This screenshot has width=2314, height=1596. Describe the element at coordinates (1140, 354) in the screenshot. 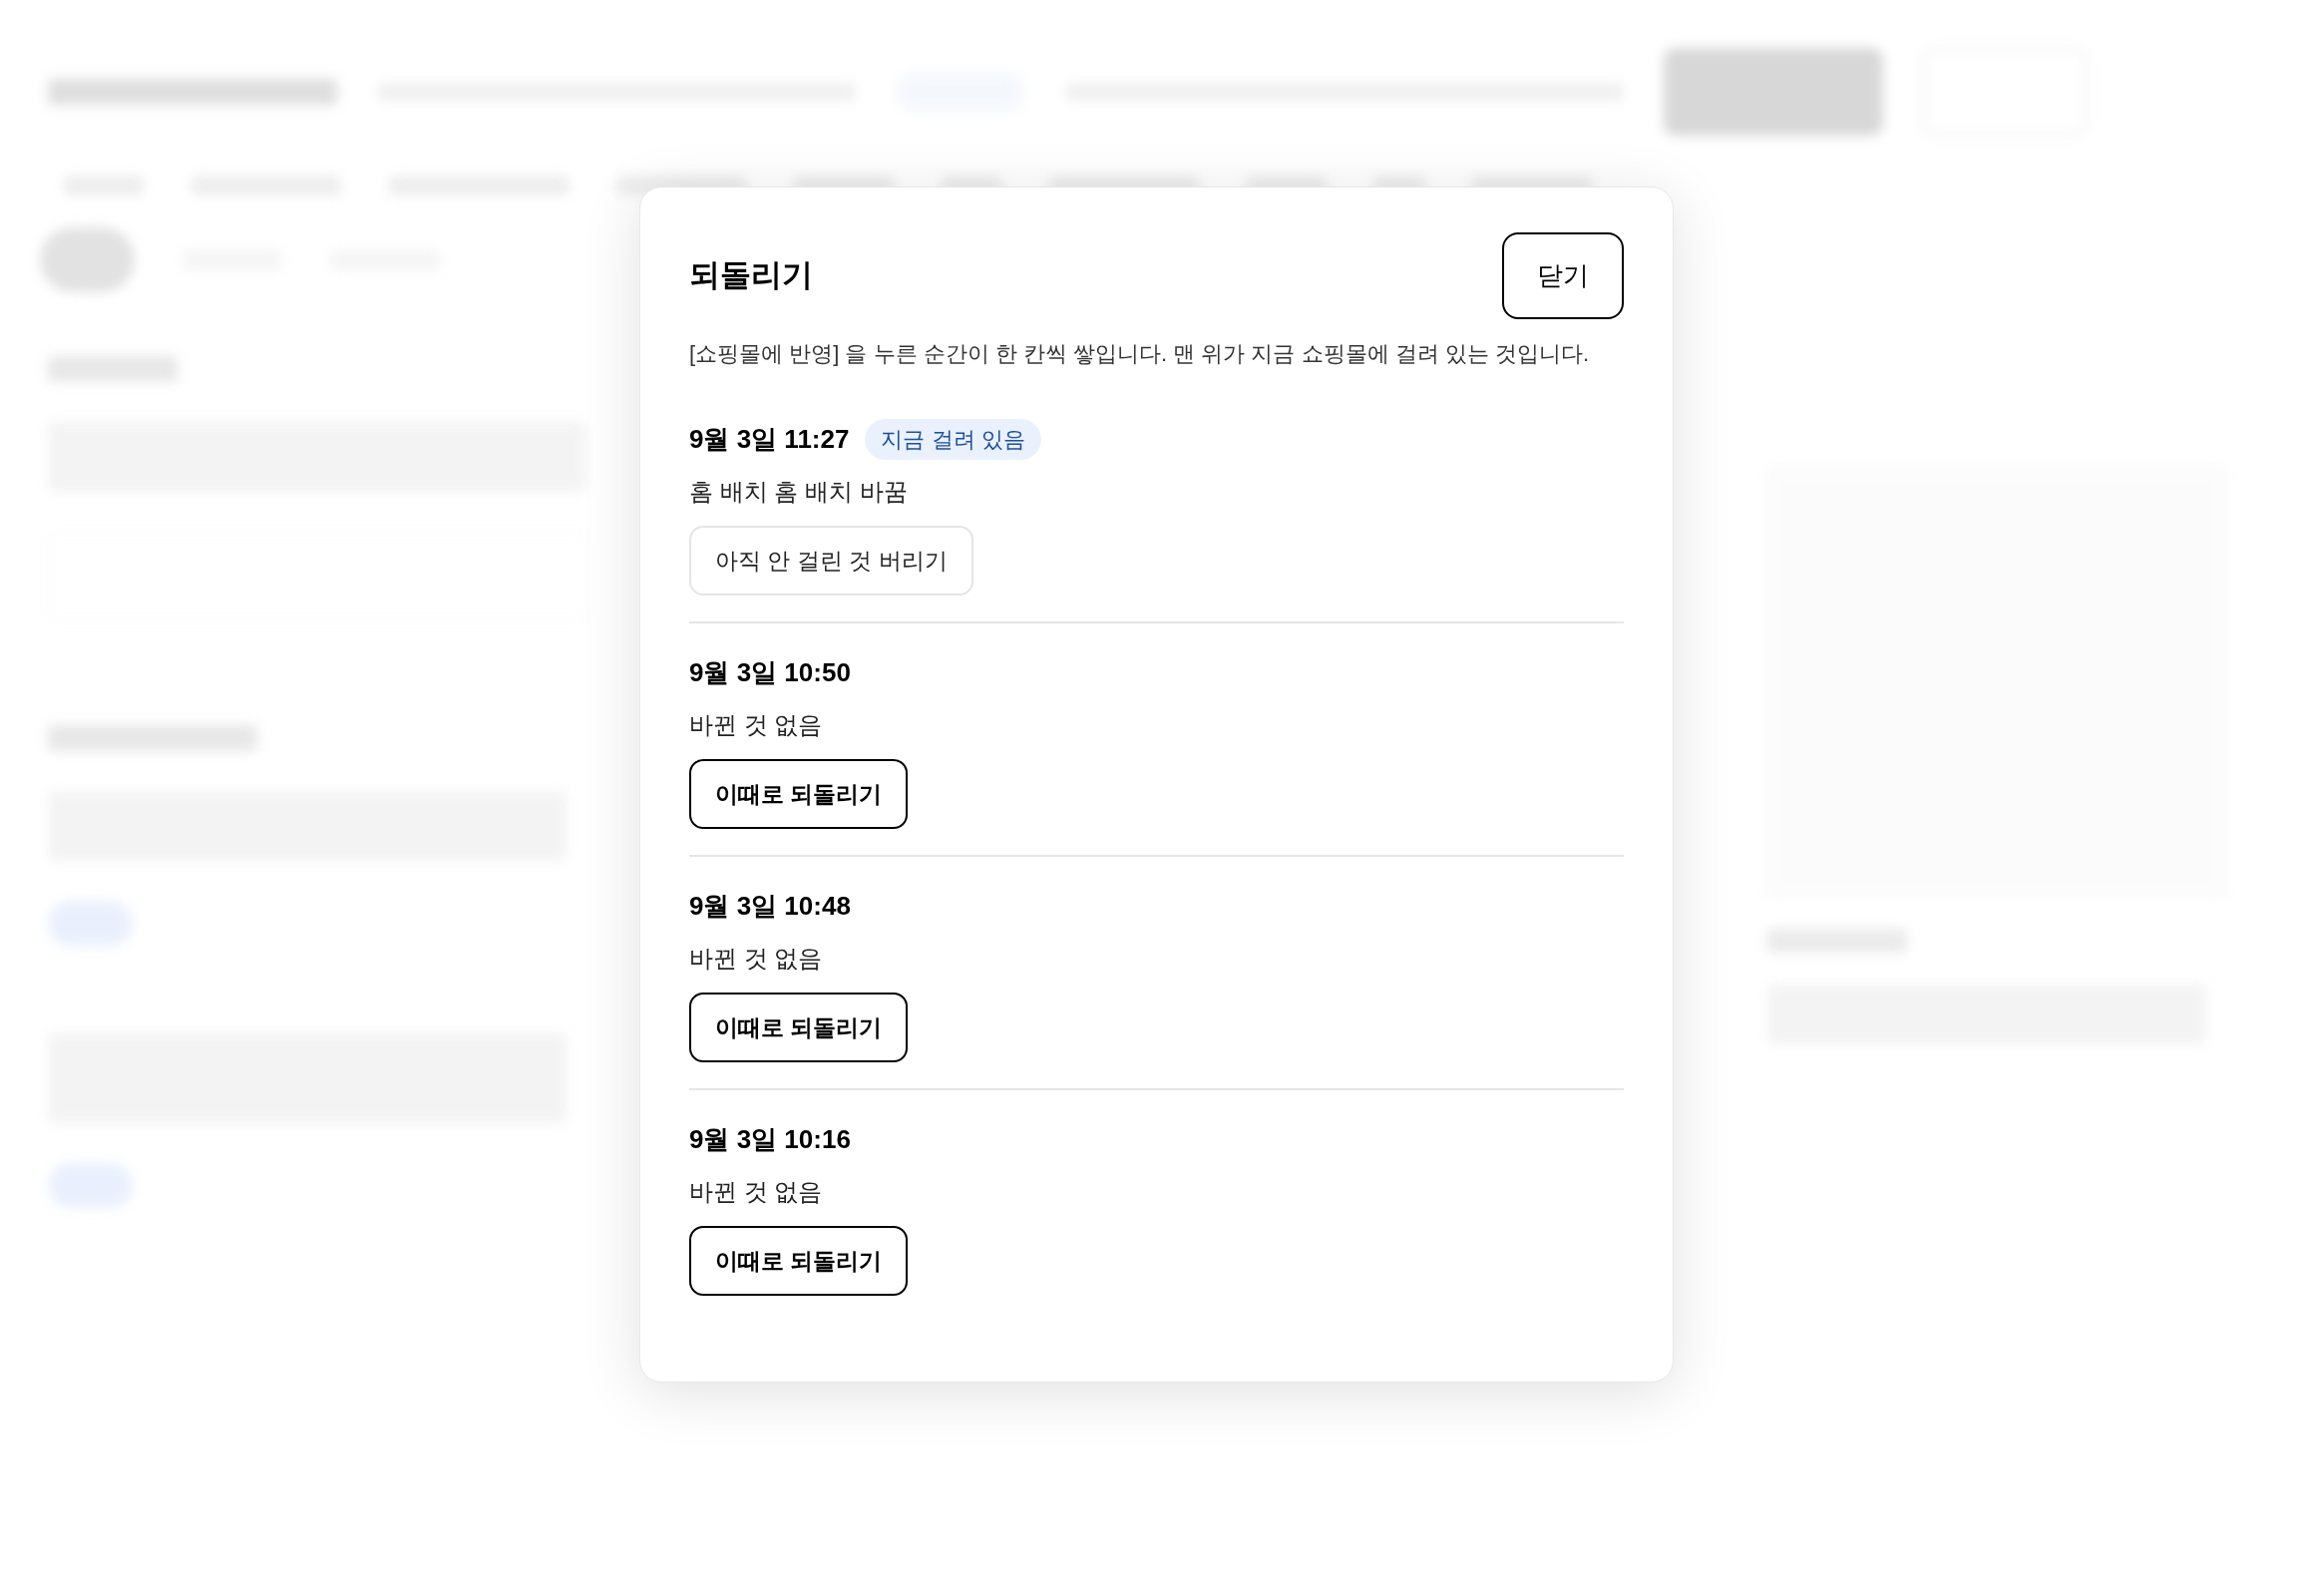

I see `dialog-description: [쇼핑몰에 반영] 을 누른 순간이 한 칸씩 쌓입니다. 맨 위가 지금 쇼핑몰에 걸려 있는 것입니다.` at that location.